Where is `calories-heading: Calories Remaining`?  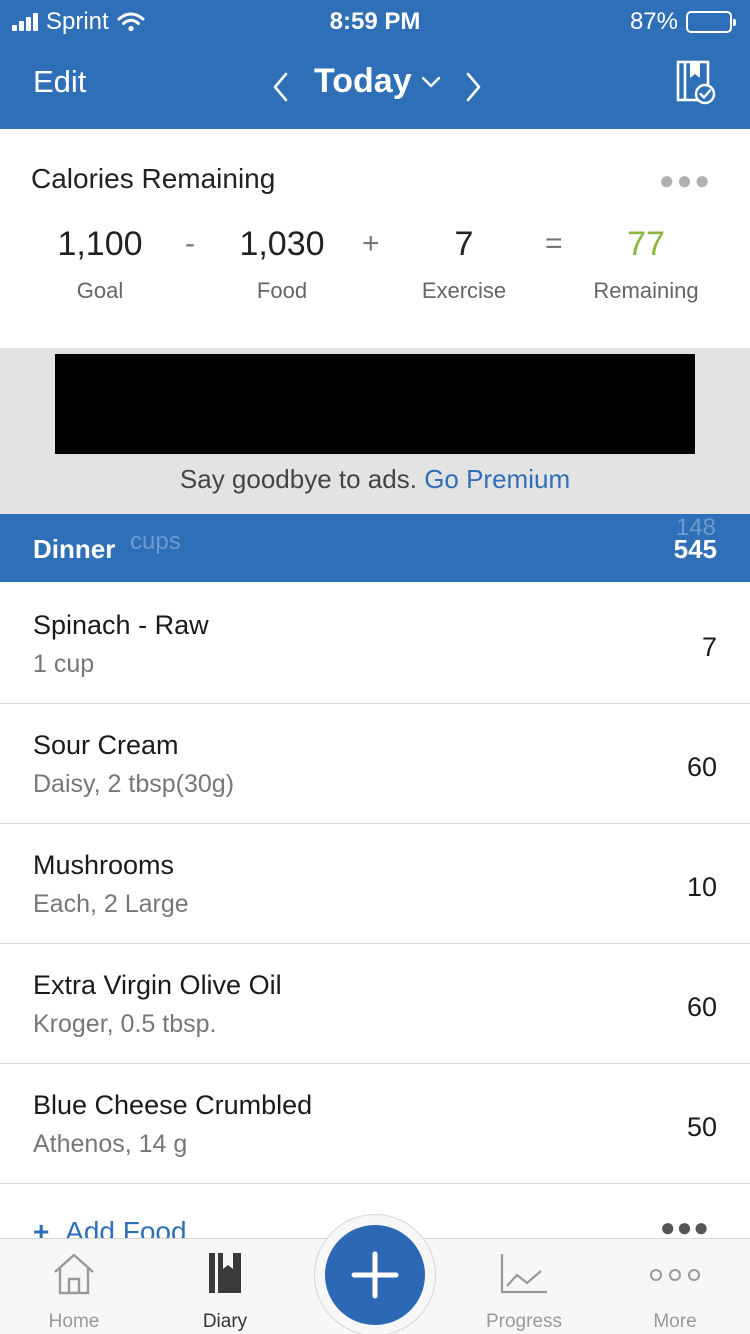 calories-heading: Calories Remaining is located at coordinates (153, 178).